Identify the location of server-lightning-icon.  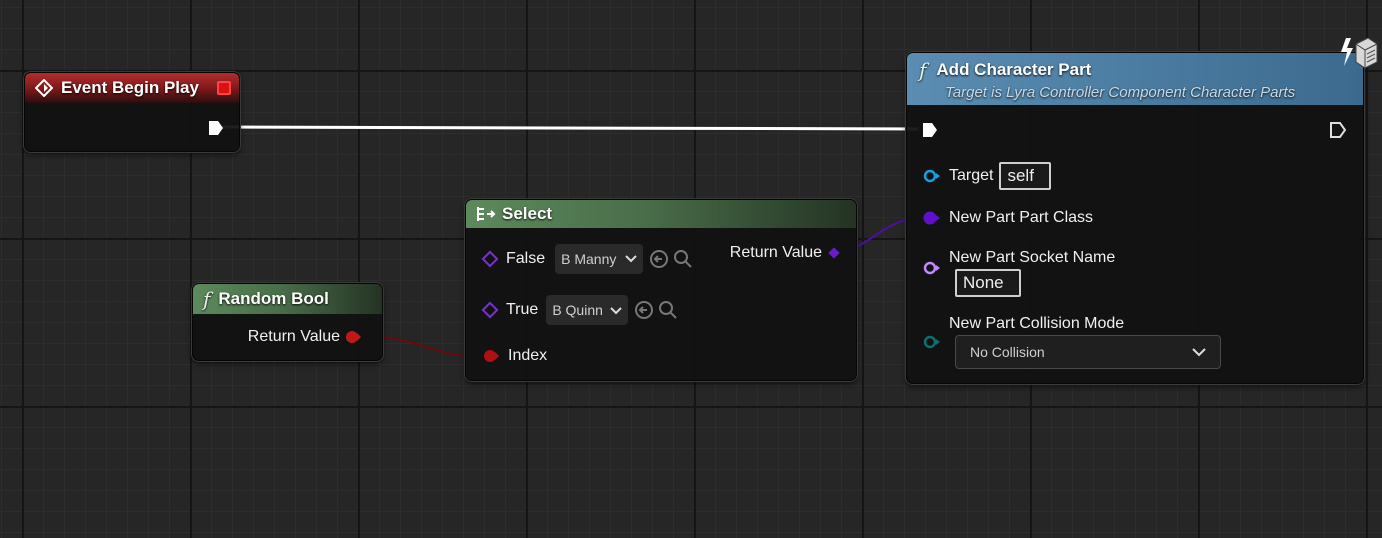
(1359, 53).